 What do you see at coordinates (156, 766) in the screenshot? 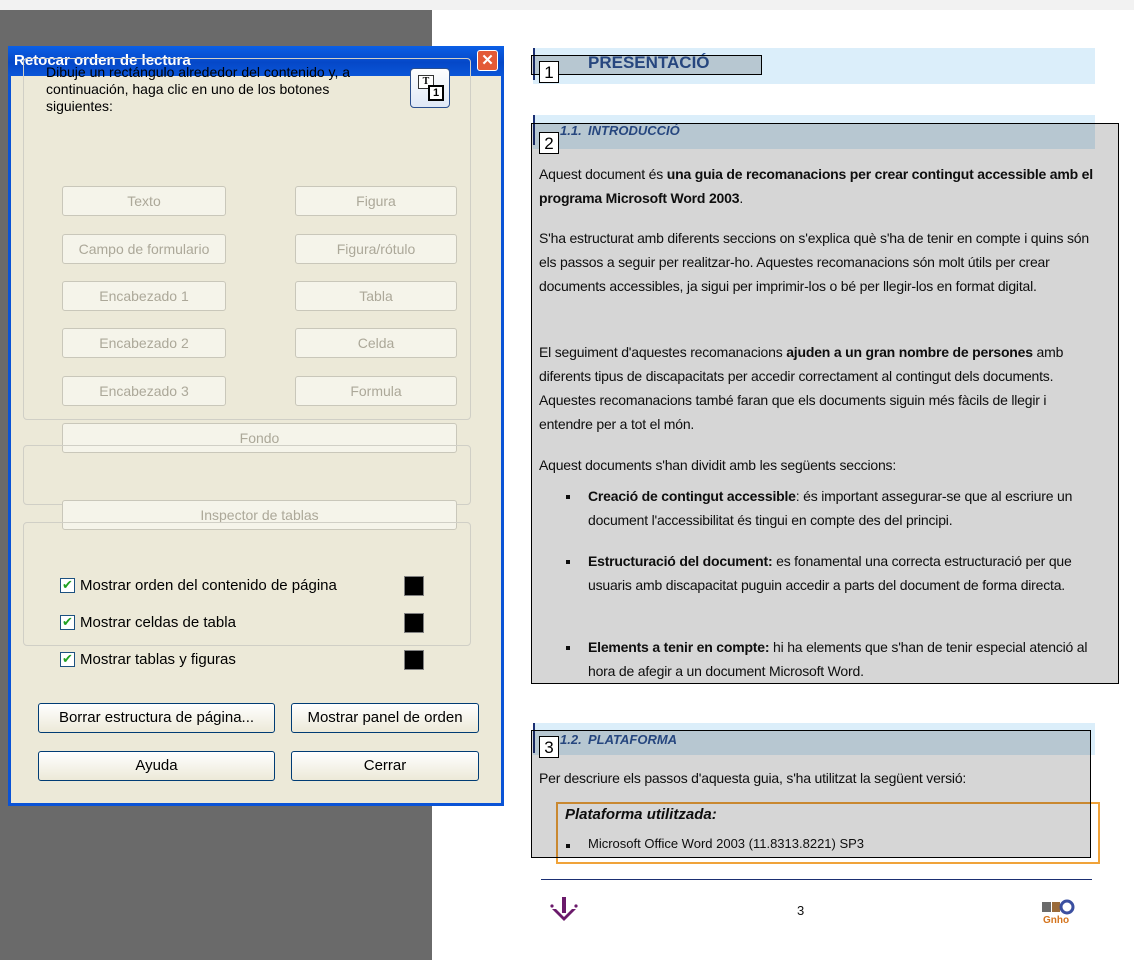
I see `help-button: Ayuda` at bounding box center [156, 766].